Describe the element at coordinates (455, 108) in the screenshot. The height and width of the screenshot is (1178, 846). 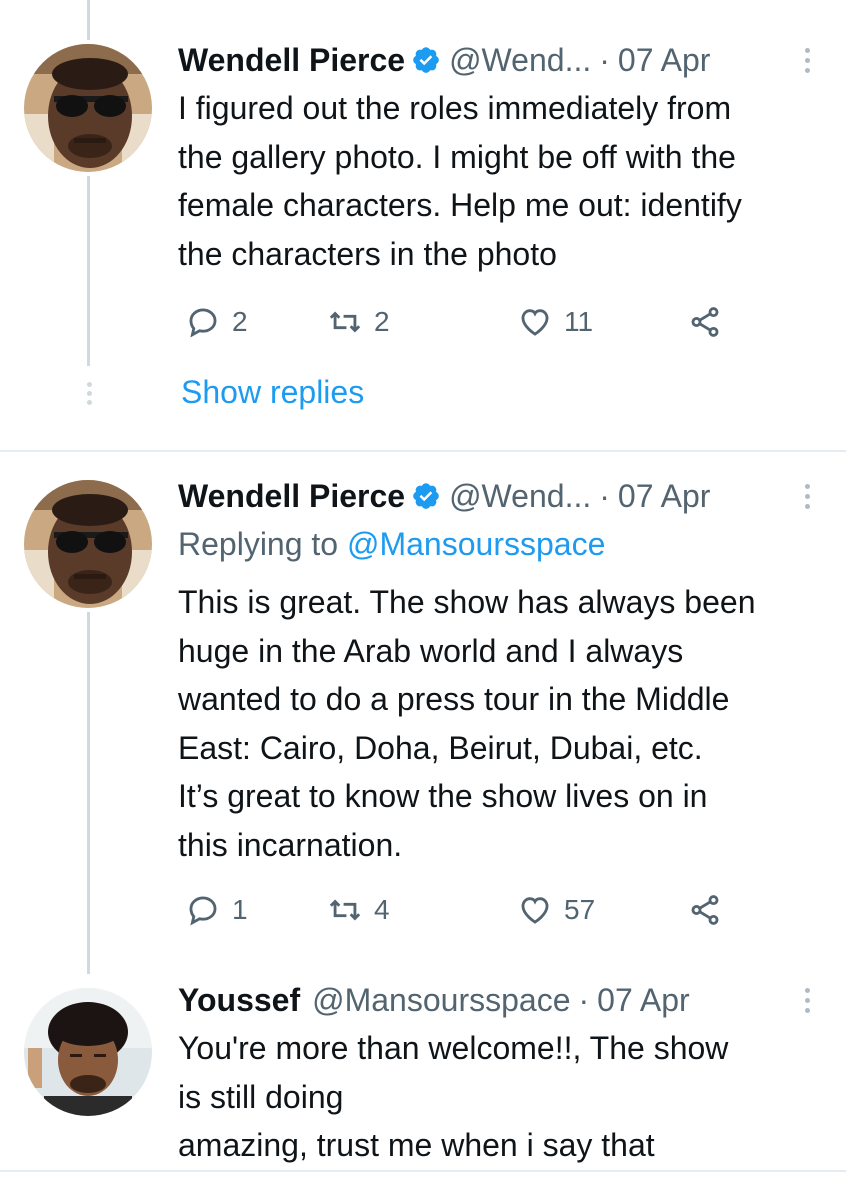
I see `tweet-text-line: I figured out the roles immediately from` at that location.